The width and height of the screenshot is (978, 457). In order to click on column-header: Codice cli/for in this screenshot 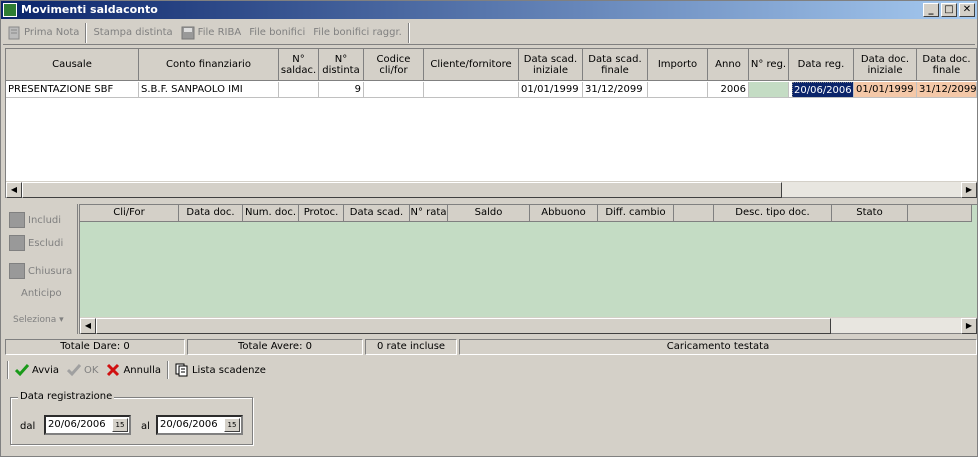, I will do `click(394, 65)`.